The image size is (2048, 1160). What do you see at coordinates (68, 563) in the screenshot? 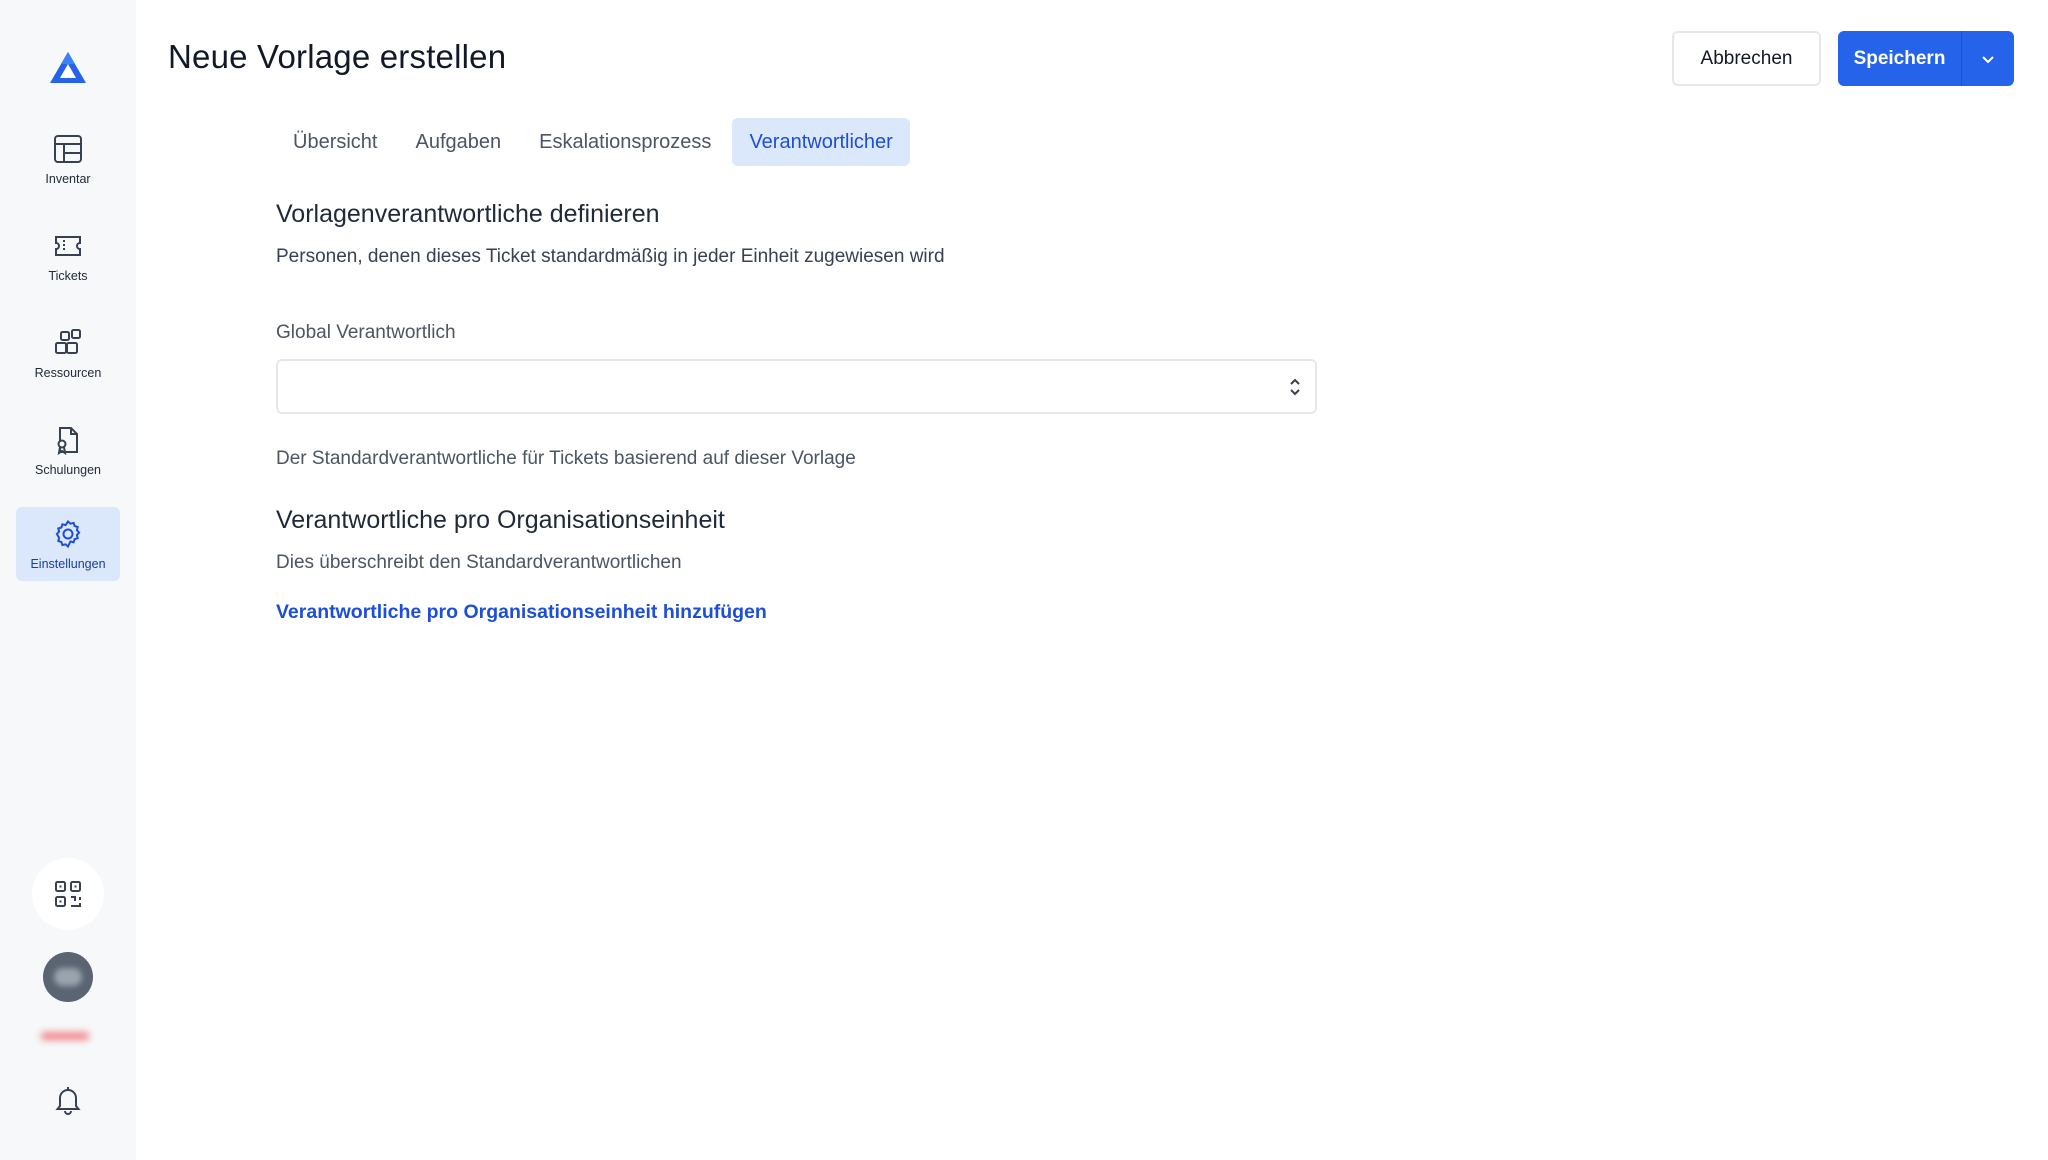
I see `sidebar-item-label: Einstellungen` at bounding box center [68, 563].